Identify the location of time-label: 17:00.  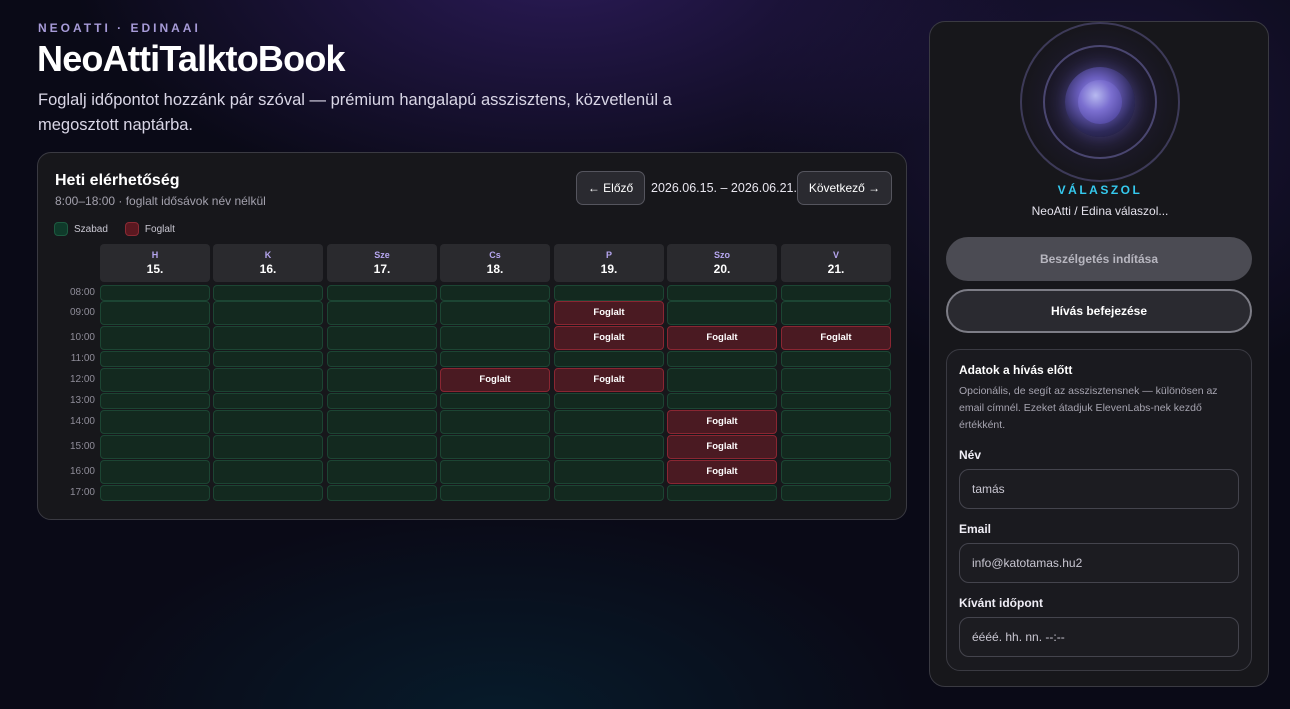
(82, 492).